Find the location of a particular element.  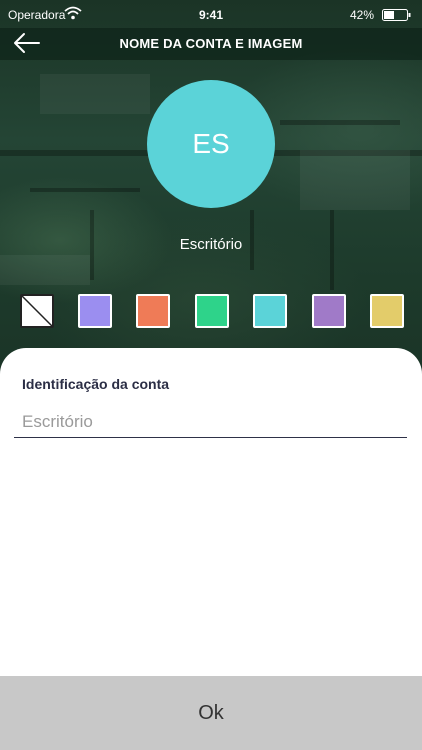

avatar-initials: ES is located at coordinates (211, 143).